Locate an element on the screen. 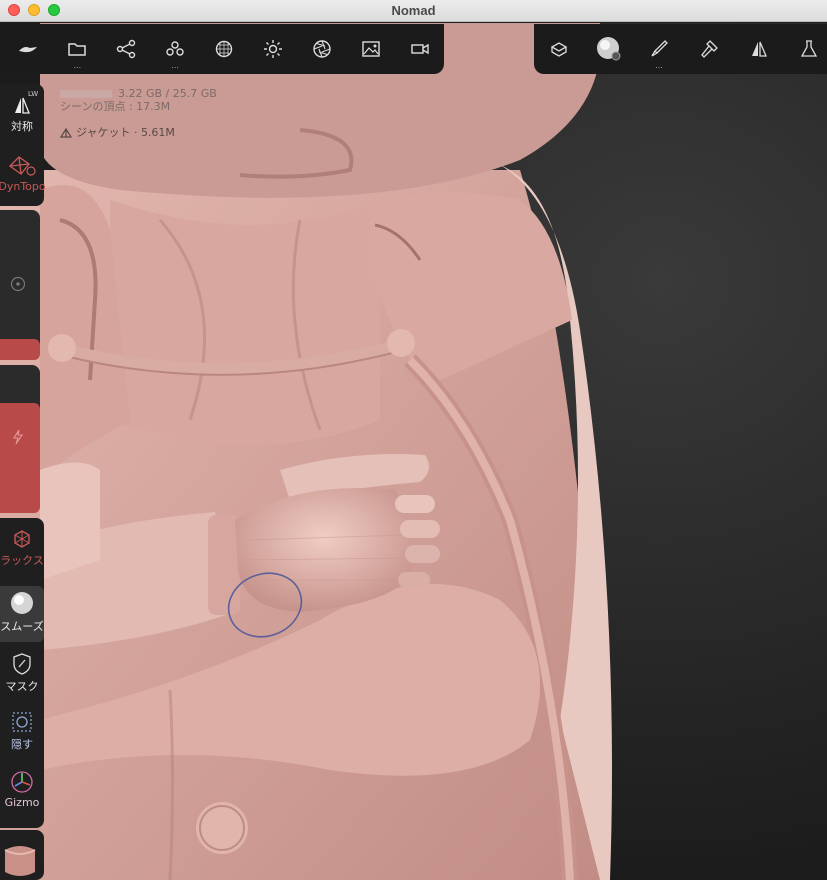  topology-icon is located at coordinates (224, 49).